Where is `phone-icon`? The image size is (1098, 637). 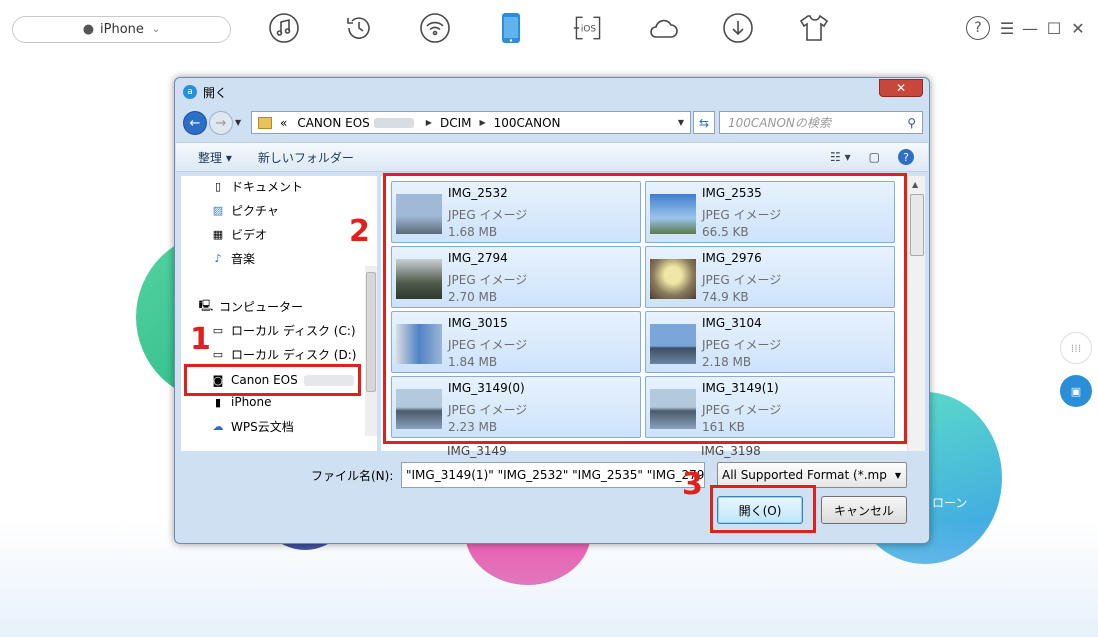 phone-icon is located at coordinates (511, 28).